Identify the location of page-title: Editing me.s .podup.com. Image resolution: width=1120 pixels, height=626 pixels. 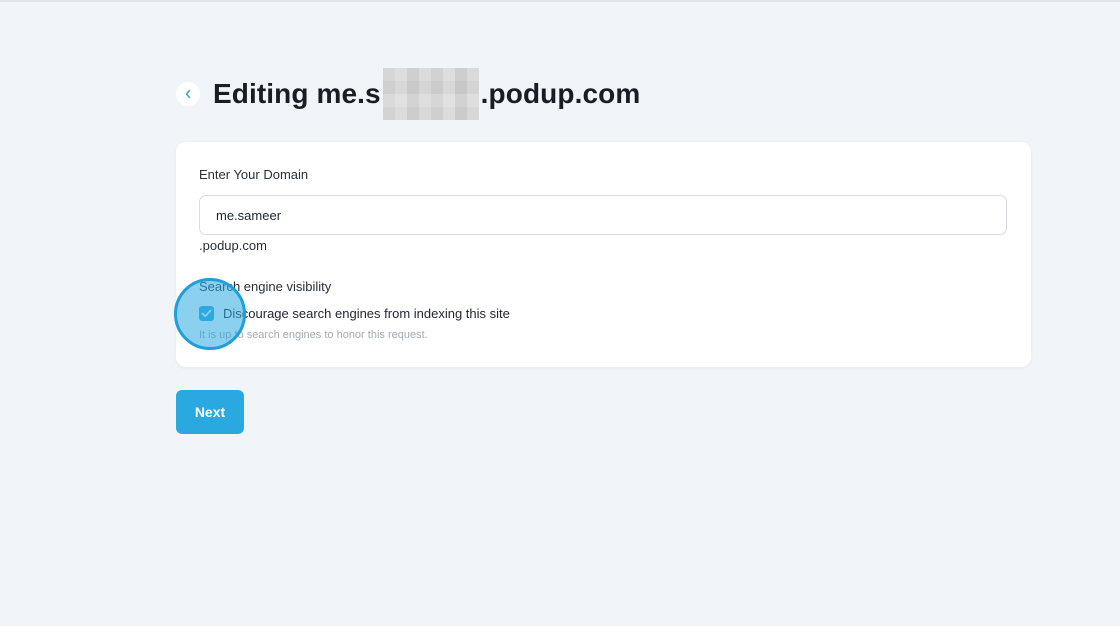
(426, 94).